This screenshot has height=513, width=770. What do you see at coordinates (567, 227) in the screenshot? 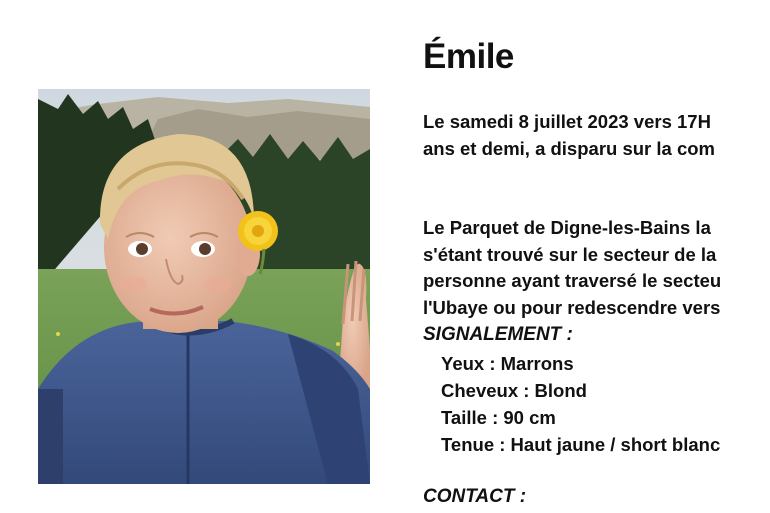
I see `paragraph-line: Le Parquet de Digne-les-Bains la` at bounding box center [567, 227].